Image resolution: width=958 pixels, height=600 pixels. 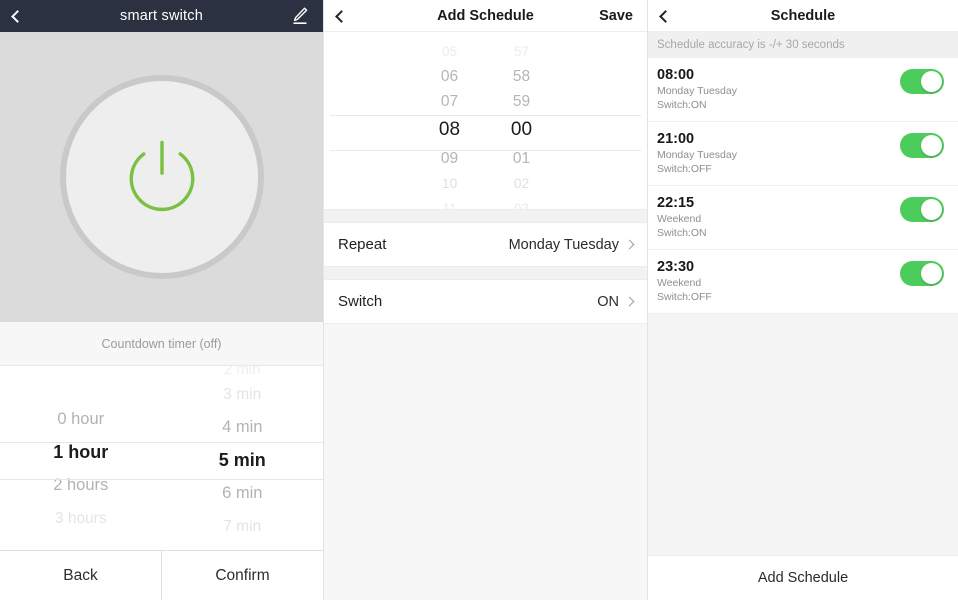 What do you see at coordinates (243, 372) in the screenshot?
I see `picker-option: 2 min` at bounding box center [243, 372].